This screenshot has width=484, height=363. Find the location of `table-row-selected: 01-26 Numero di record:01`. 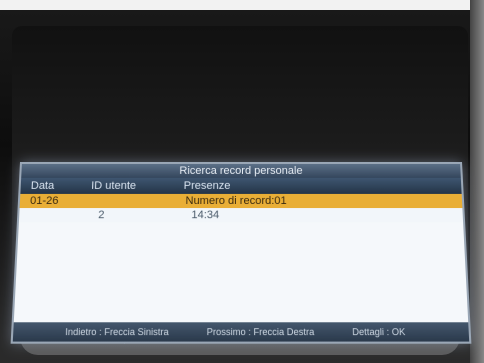

table-row-selected: 01-26 Numero di record:01 is located at coordinates (241, 201).